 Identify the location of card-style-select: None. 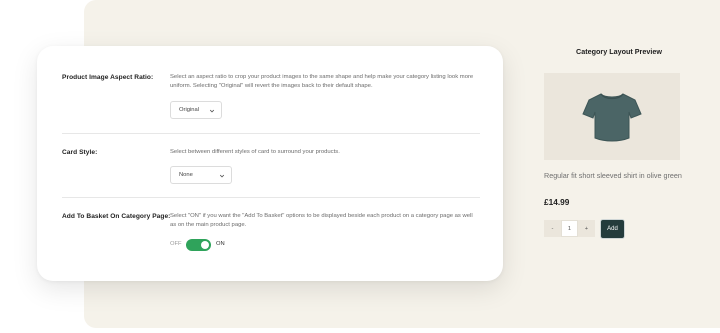
(201, 175).